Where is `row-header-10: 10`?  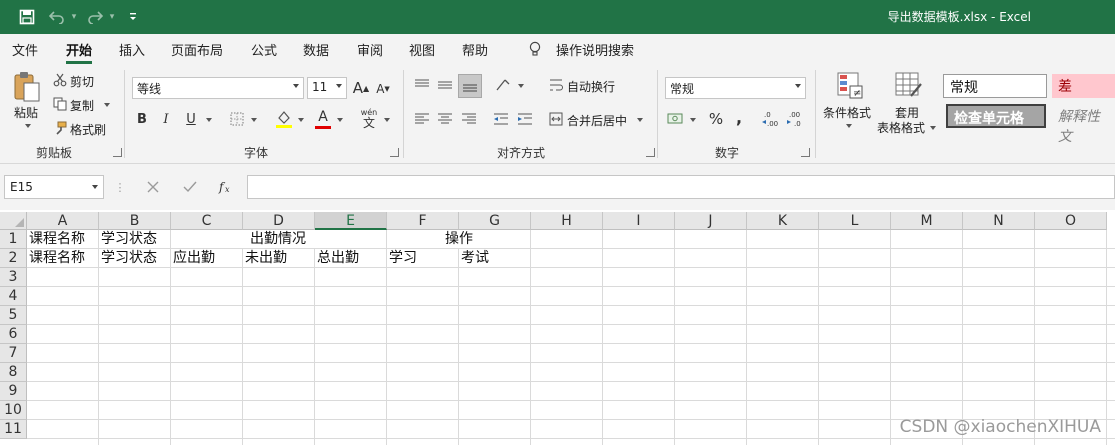
row-header-10: 10 is located at coordinates (13, 410).